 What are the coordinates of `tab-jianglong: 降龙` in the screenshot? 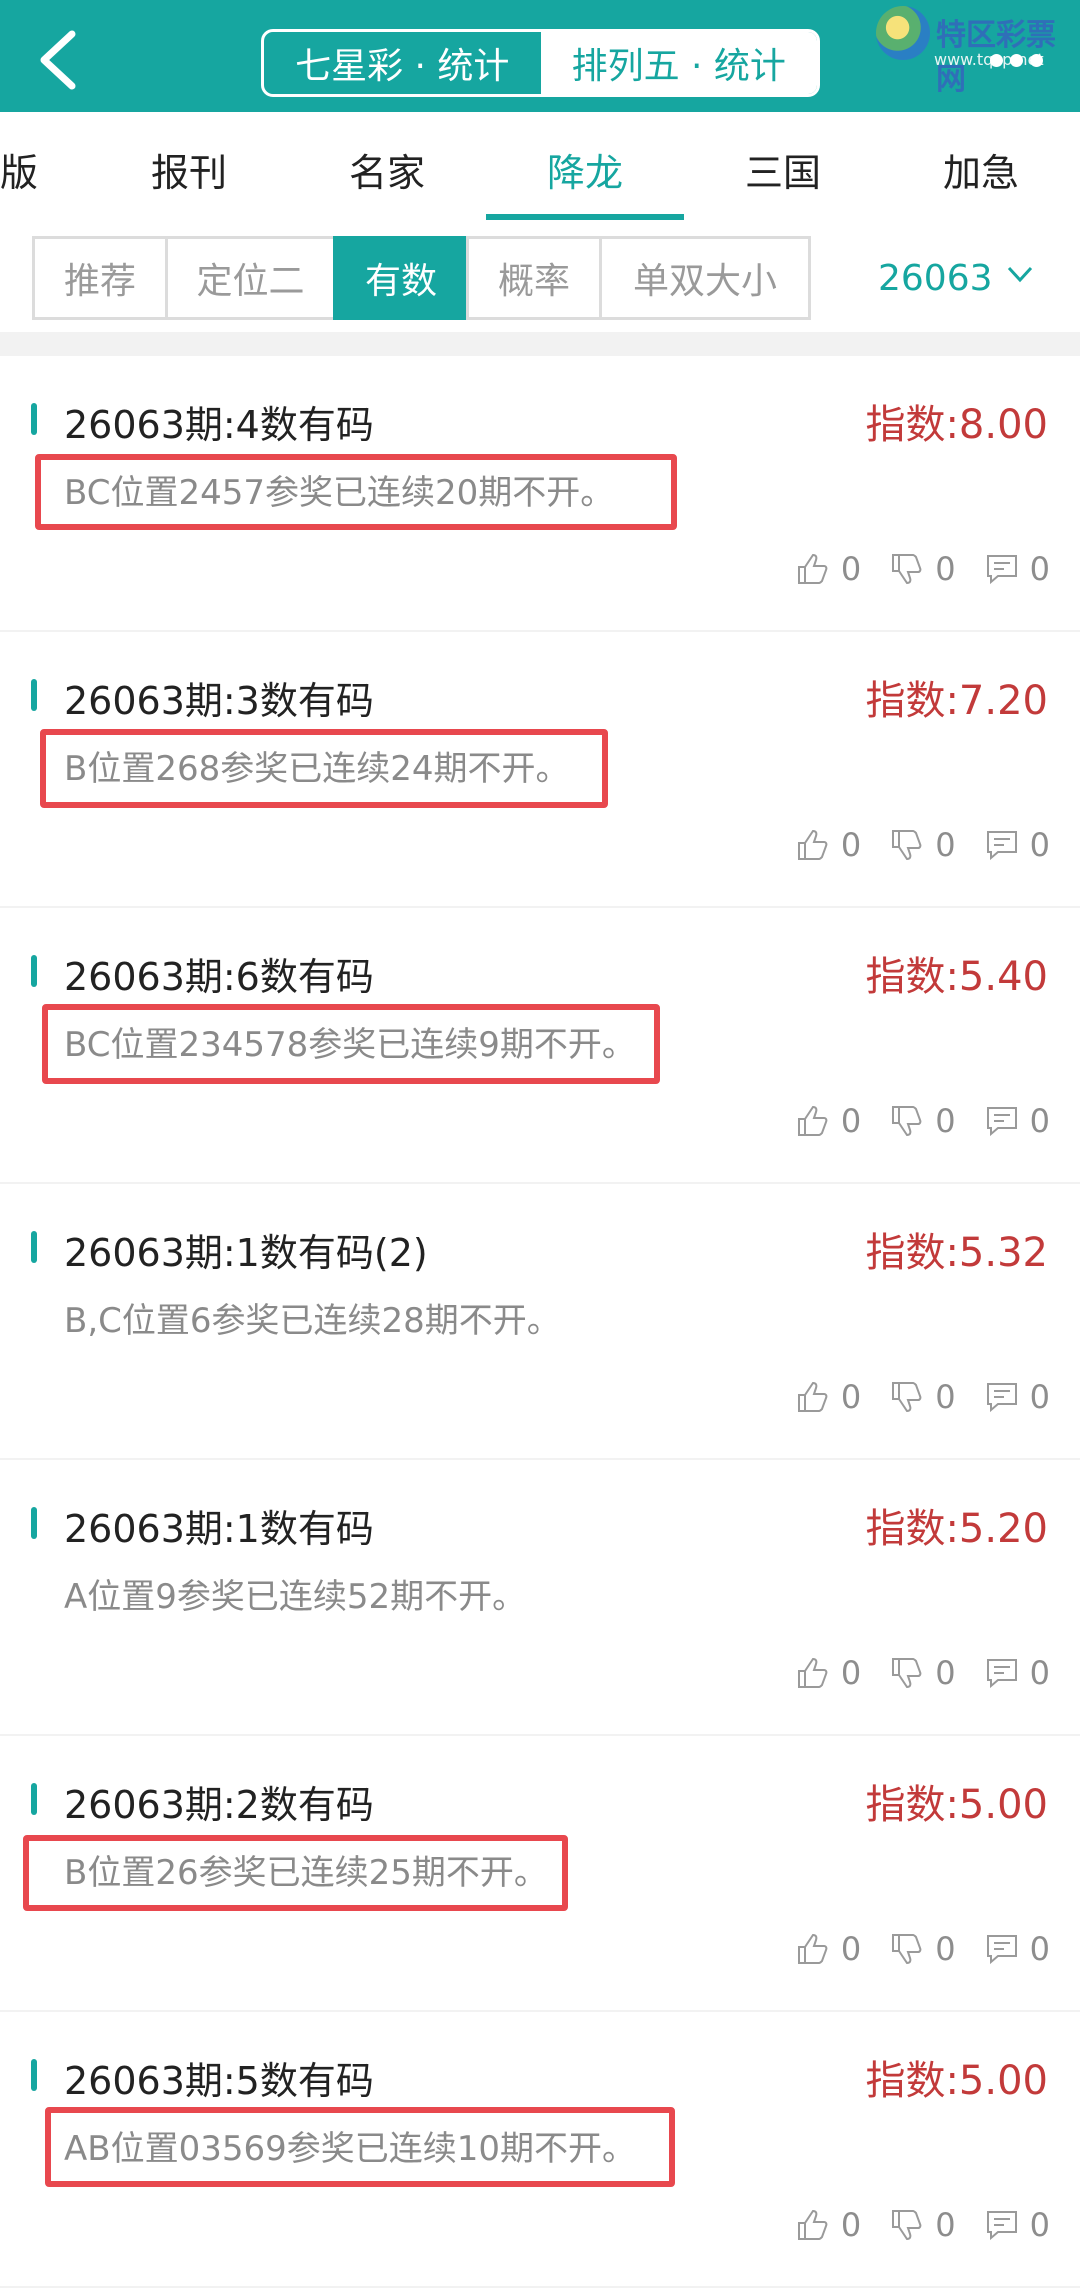 It's located at (585, 169).